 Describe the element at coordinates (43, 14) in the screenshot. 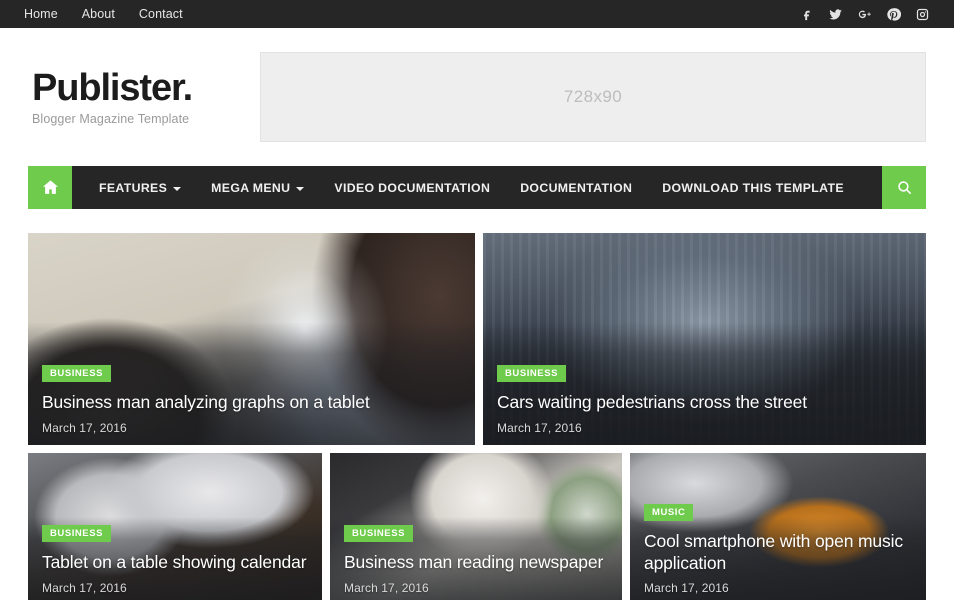

I see `topbar-link-home: Home` at that location.